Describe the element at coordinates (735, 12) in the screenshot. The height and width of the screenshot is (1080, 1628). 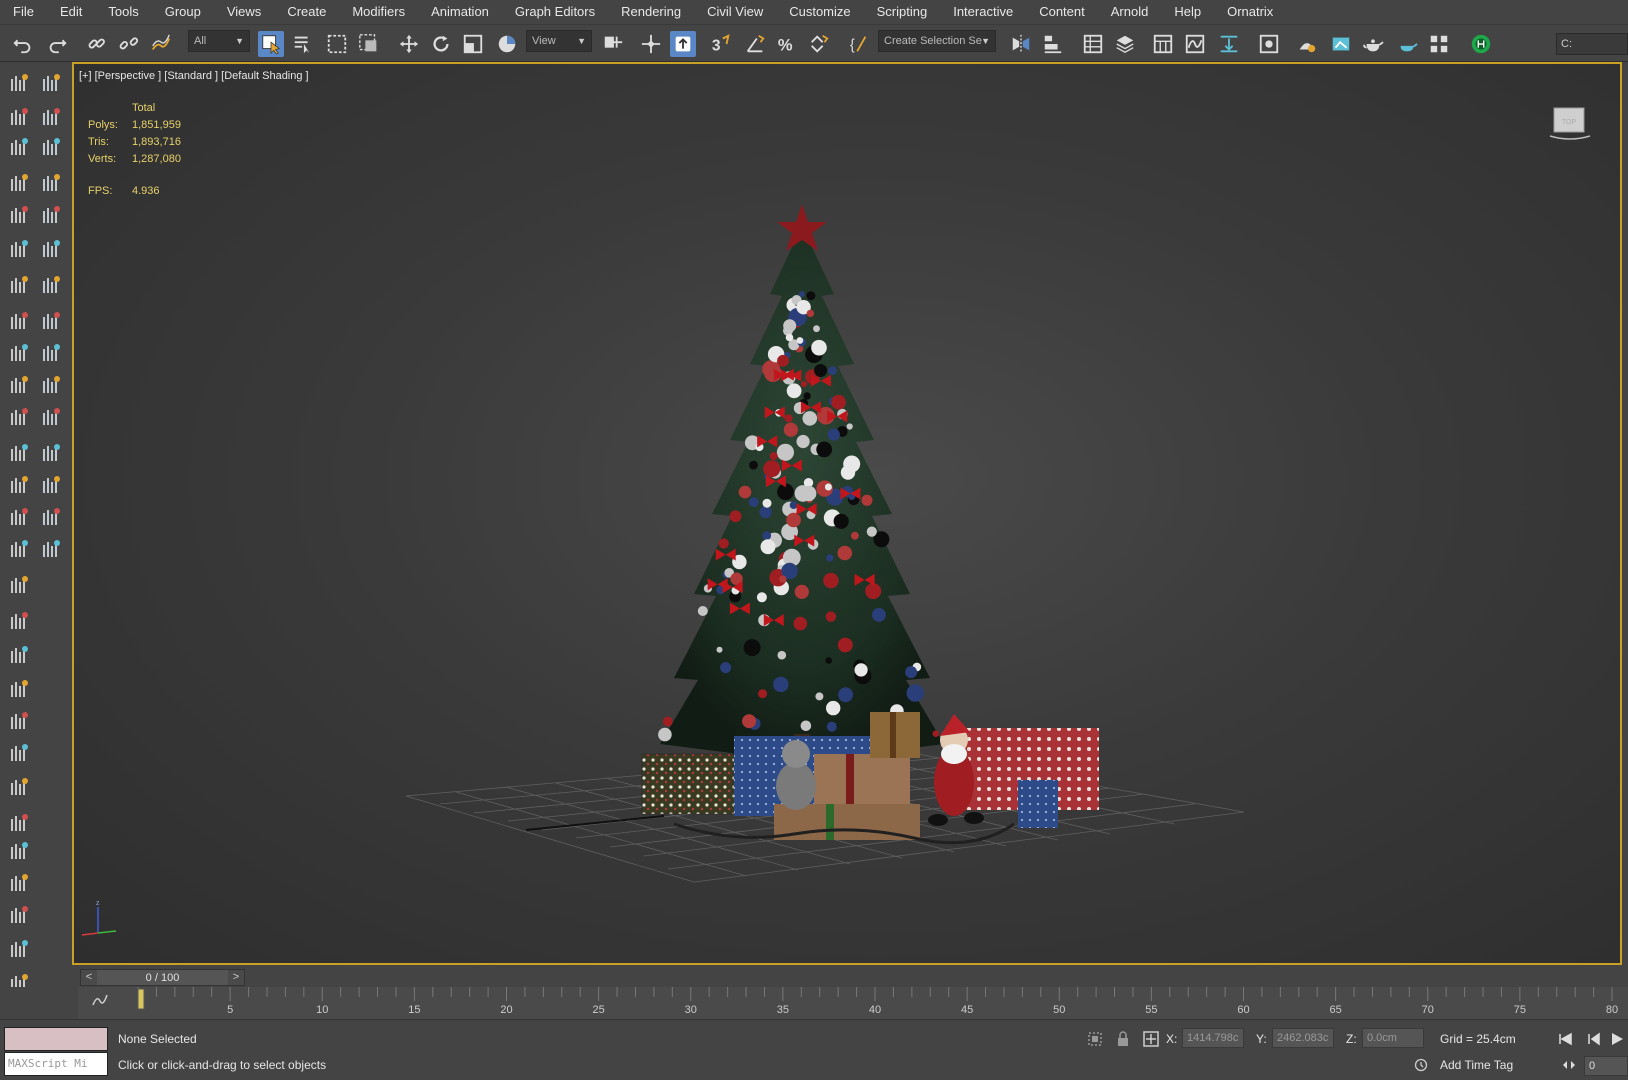
I see `menu-item-civil-view: Civil View` at that location.